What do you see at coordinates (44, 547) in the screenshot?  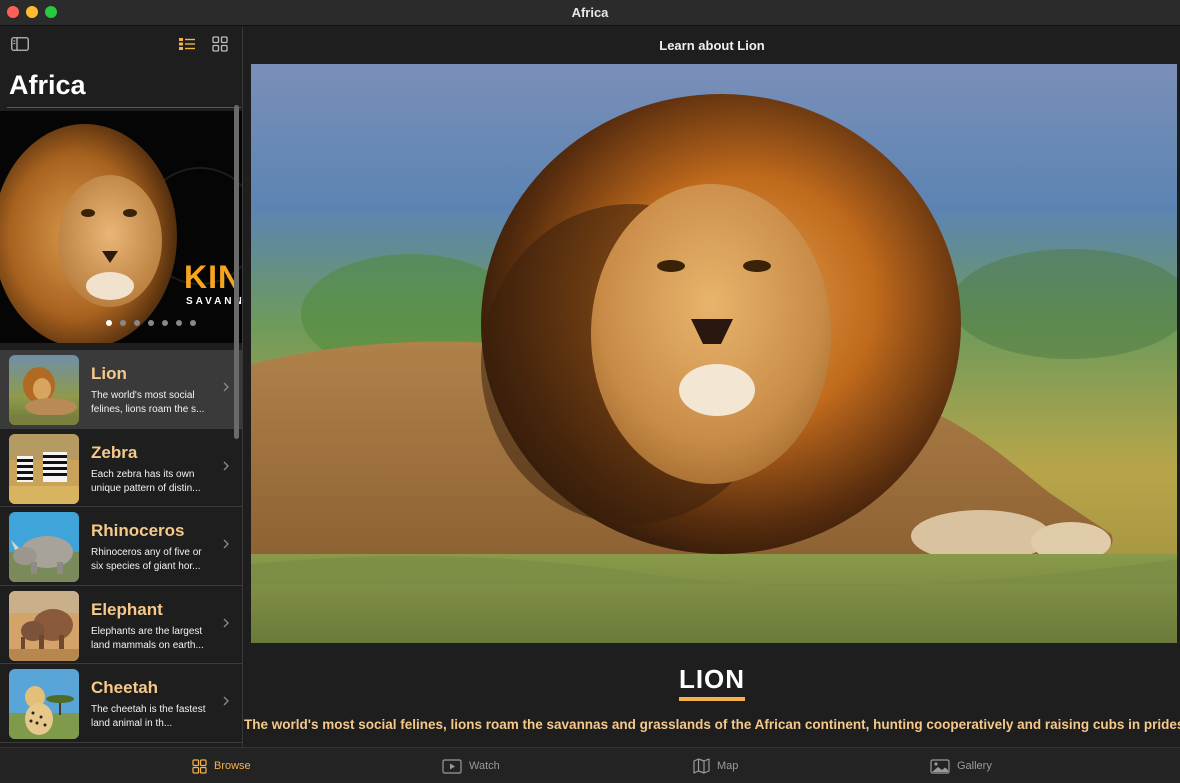 I see `rhinoceros-thumbnail` at bounding box center [44, 547].